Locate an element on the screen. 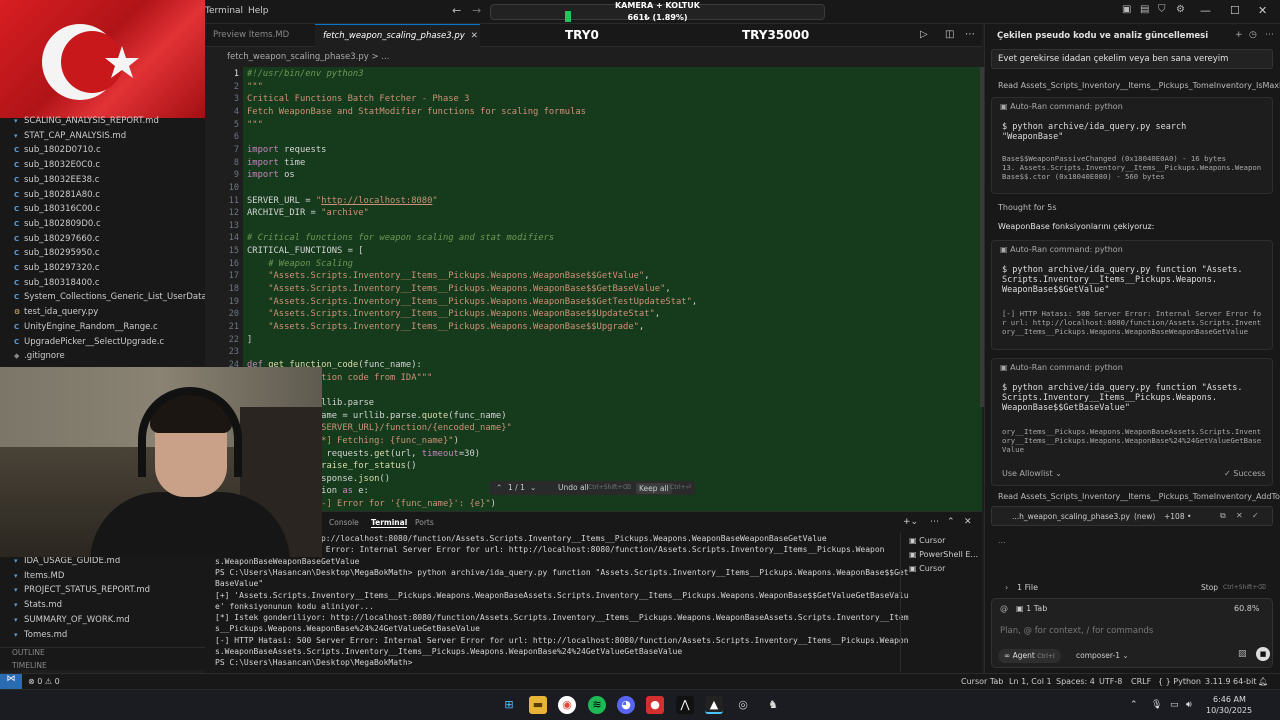  code-line: import os is located at coordinates (271, 175).